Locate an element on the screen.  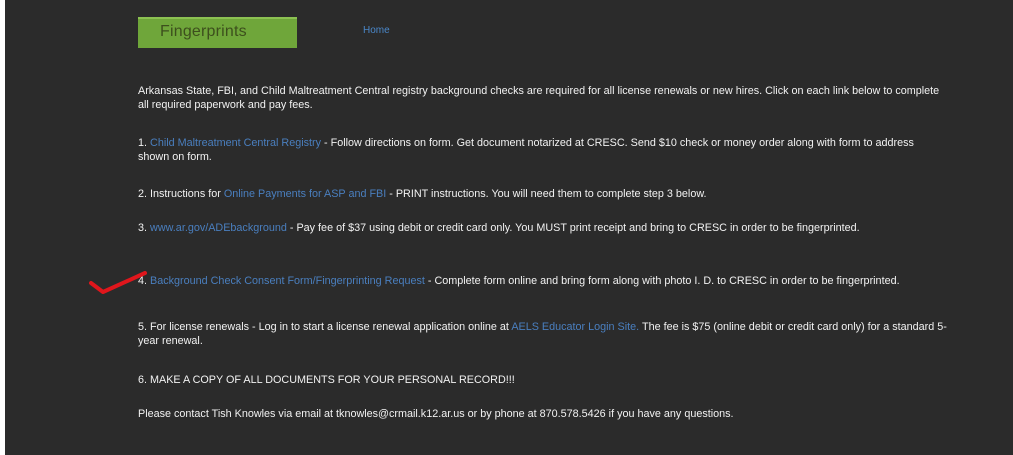
aels-educator-login-link: AELS Educator Login Site. is located at coordinates (575, 327).